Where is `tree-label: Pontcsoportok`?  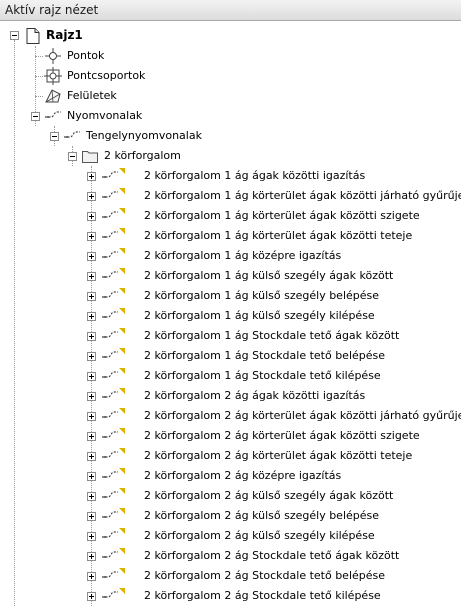 tree-label: Pontcsoportok is located at coordinates (106, 75).